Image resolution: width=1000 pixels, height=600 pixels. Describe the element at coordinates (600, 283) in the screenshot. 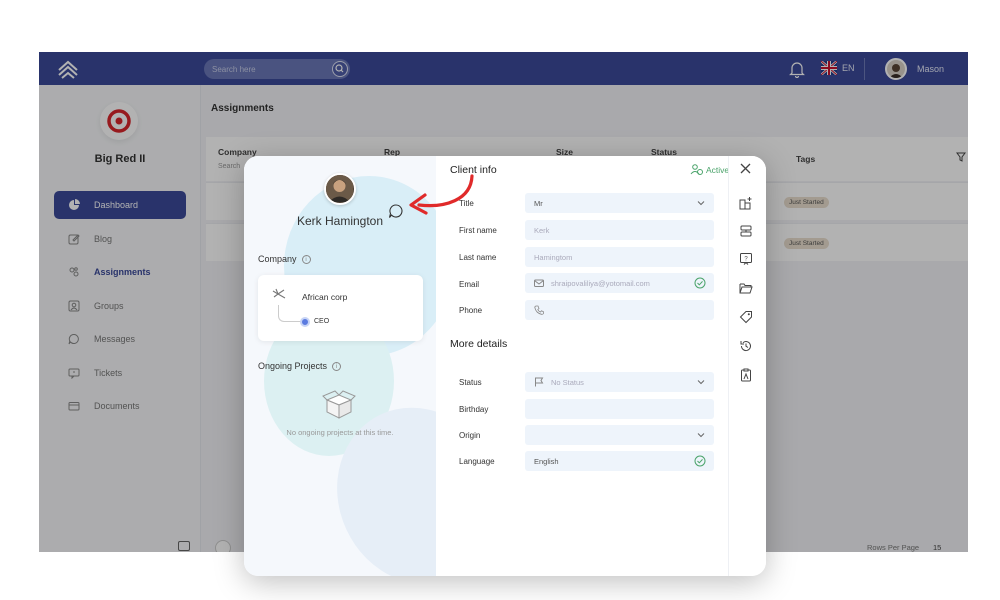

I see `email-value: shraipovaliliya@yotomail.com` at that location.